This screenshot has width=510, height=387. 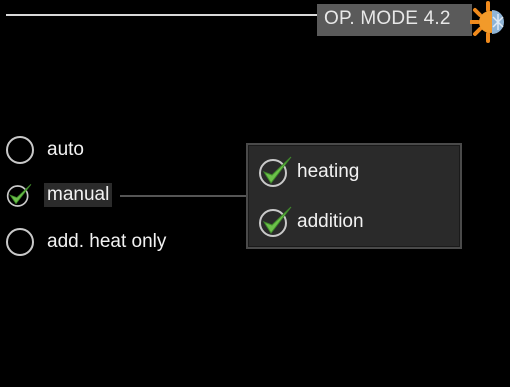 What do you see at coordinates (354, 196) in the screenshot?
I see `manual-options-panel: heating addition` at bounding box center [354, 196].